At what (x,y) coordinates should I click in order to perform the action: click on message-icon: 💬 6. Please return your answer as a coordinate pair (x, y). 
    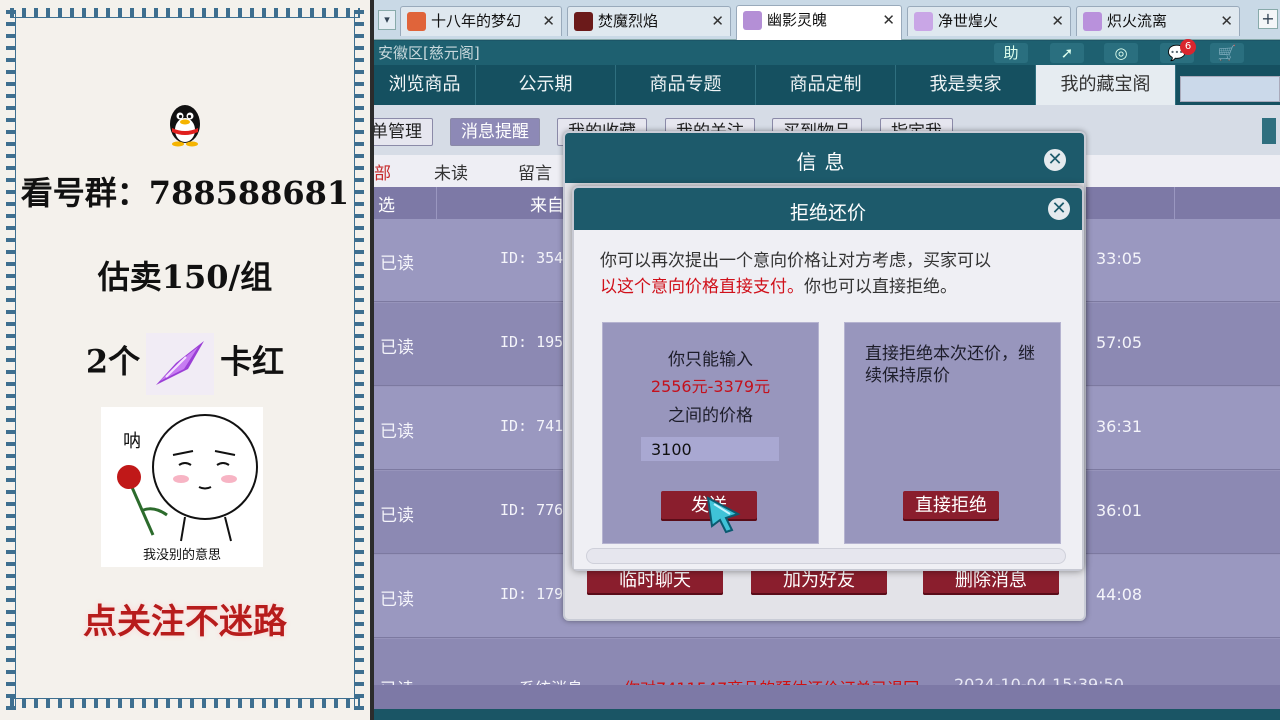
    Looking at the image, I should click on (1178, 51).